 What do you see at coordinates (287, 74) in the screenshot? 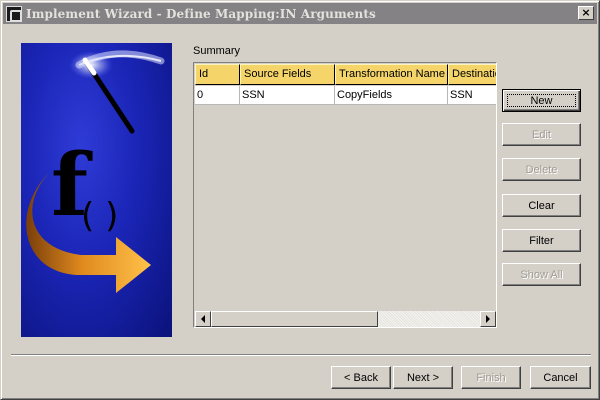
I see `column-header-source-fields: Source Fields` at bounding box center [287, 74].